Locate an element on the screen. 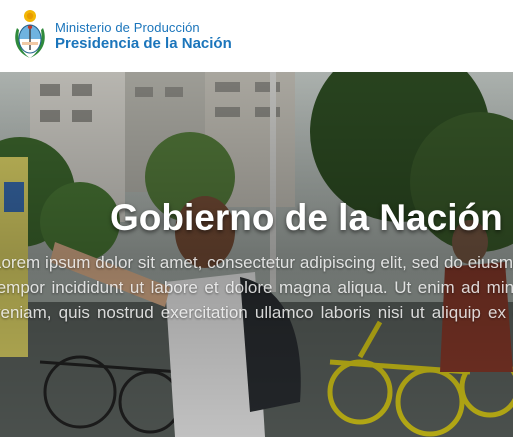 Image resolution: width=513 pixels, height=437 pixels. ministry-name: Ministerio de Producción is located at coordinates (127, 27).